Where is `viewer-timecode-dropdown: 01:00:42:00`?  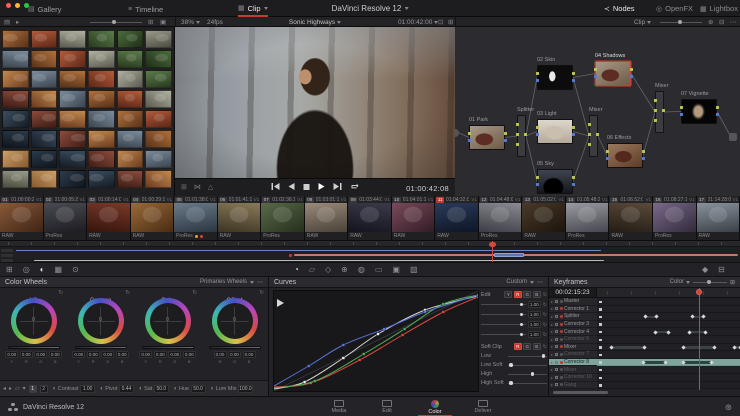 viewer-timecode-dropdown: 01:00:42:00 is located at coordinates (418, 22).